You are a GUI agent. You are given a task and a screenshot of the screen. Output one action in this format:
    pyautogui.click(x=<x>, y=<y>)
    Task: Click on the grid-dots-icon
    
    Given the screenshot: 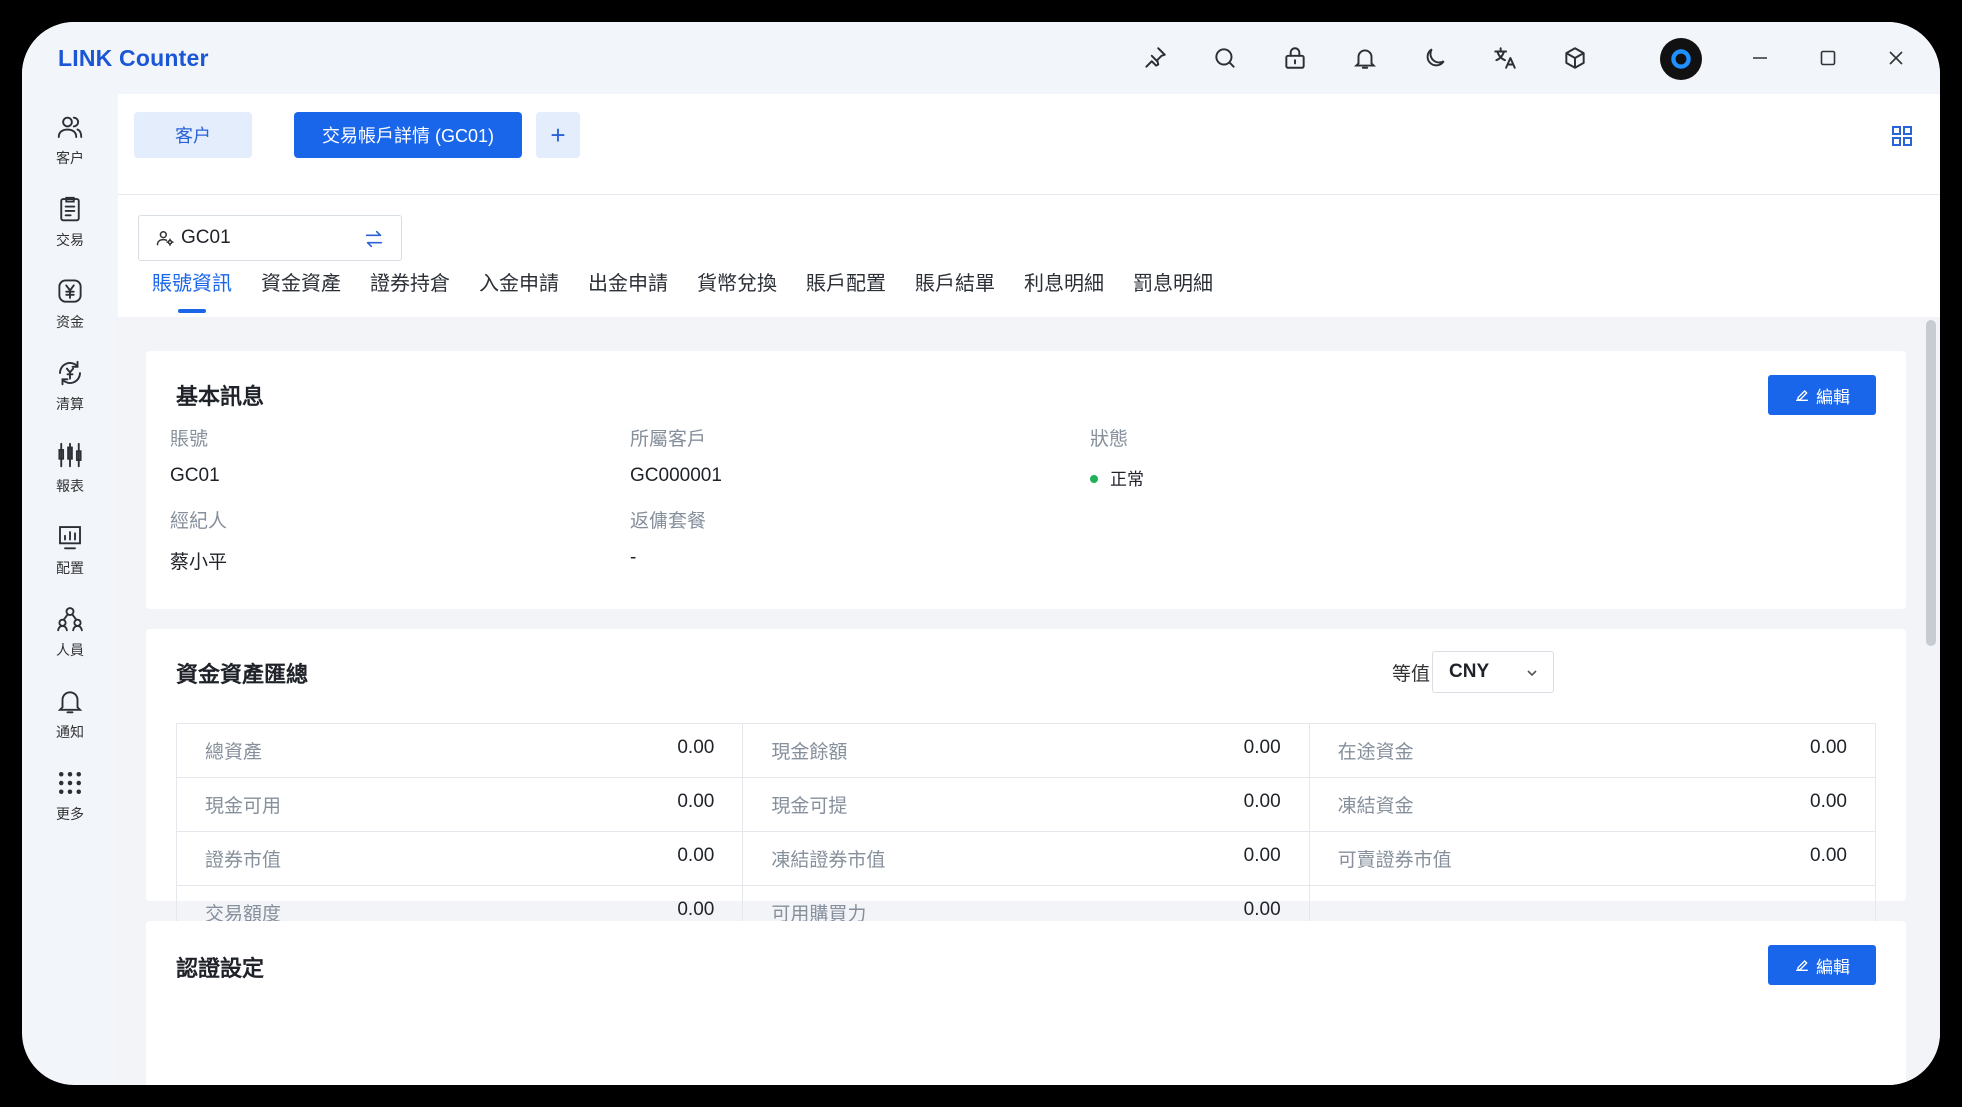 What is the action you would take?
    pyautogui.click(x=70, y=783)
    